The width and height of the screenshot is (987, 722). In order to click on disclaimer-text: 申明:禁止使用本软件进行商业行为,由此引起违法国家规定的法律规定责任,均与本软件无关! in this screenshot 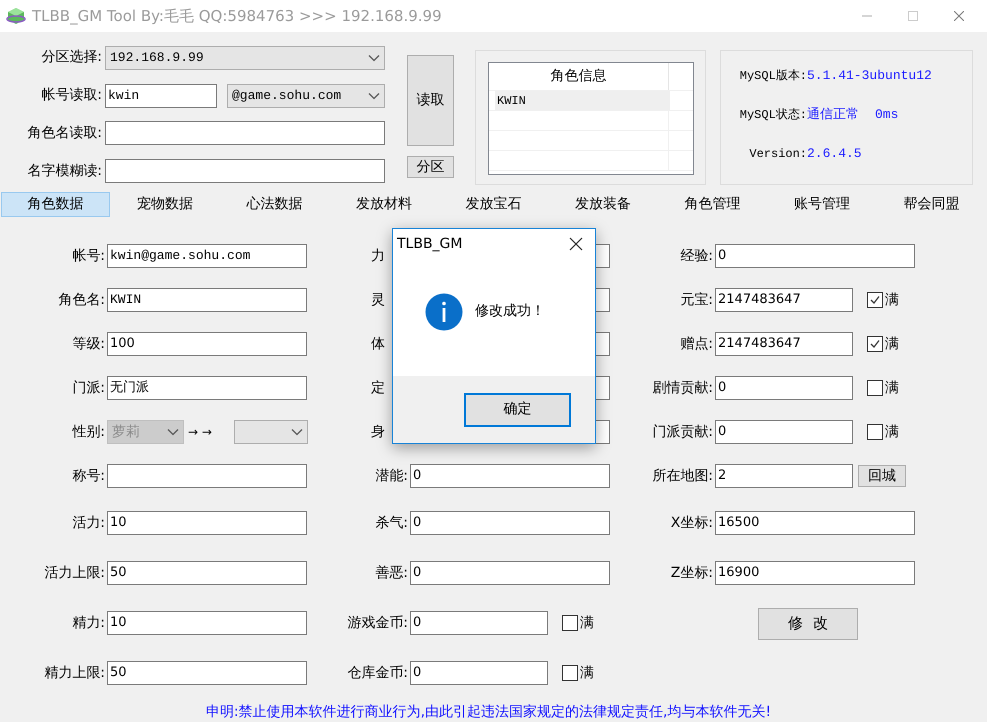, I will do `click(489, 712)`.